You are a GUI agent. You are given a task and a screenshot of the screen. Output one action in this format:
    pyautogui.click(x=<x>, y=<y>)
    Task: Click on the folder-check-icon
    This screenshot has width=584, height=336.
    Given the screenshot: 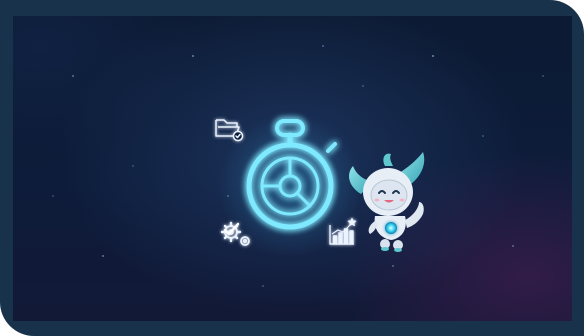 What is the action you would take?
    pyautogui.click(x=229, y=130)
    